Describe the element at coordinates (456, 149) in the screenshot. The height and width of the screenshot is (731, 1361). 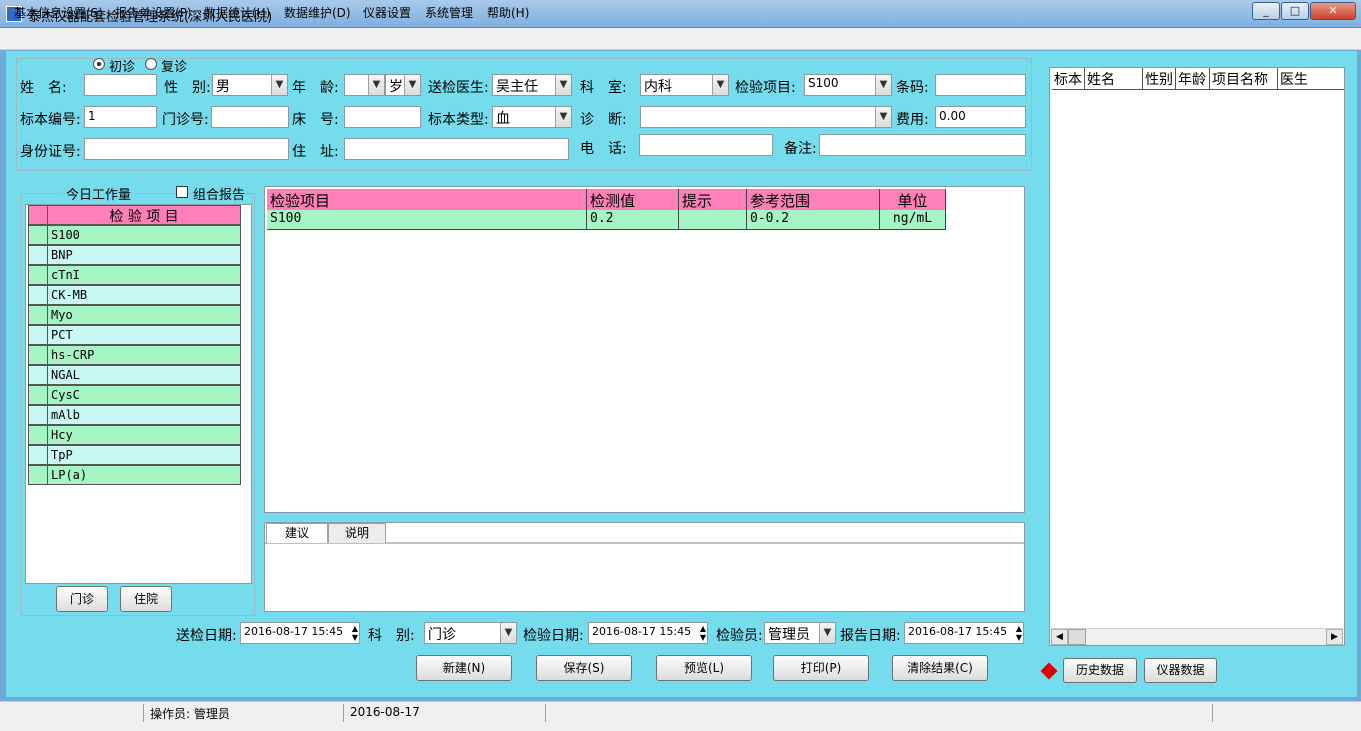
I see `address-input` at that location.